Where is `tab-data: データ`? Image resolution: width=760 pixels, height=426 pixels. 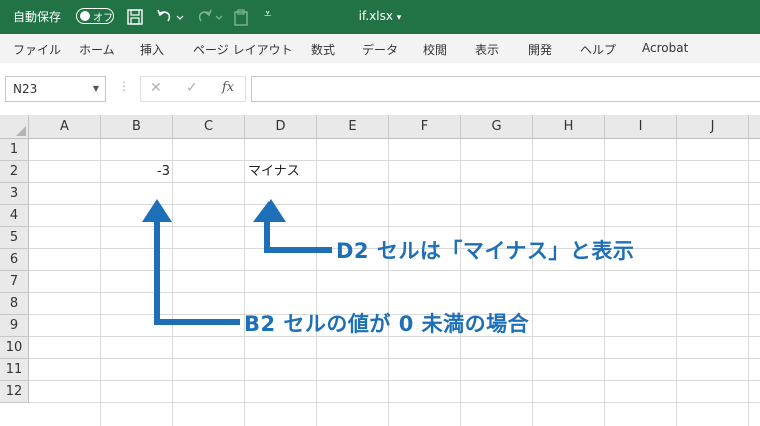
tab-data: データ is located at coordinates (380, 49).